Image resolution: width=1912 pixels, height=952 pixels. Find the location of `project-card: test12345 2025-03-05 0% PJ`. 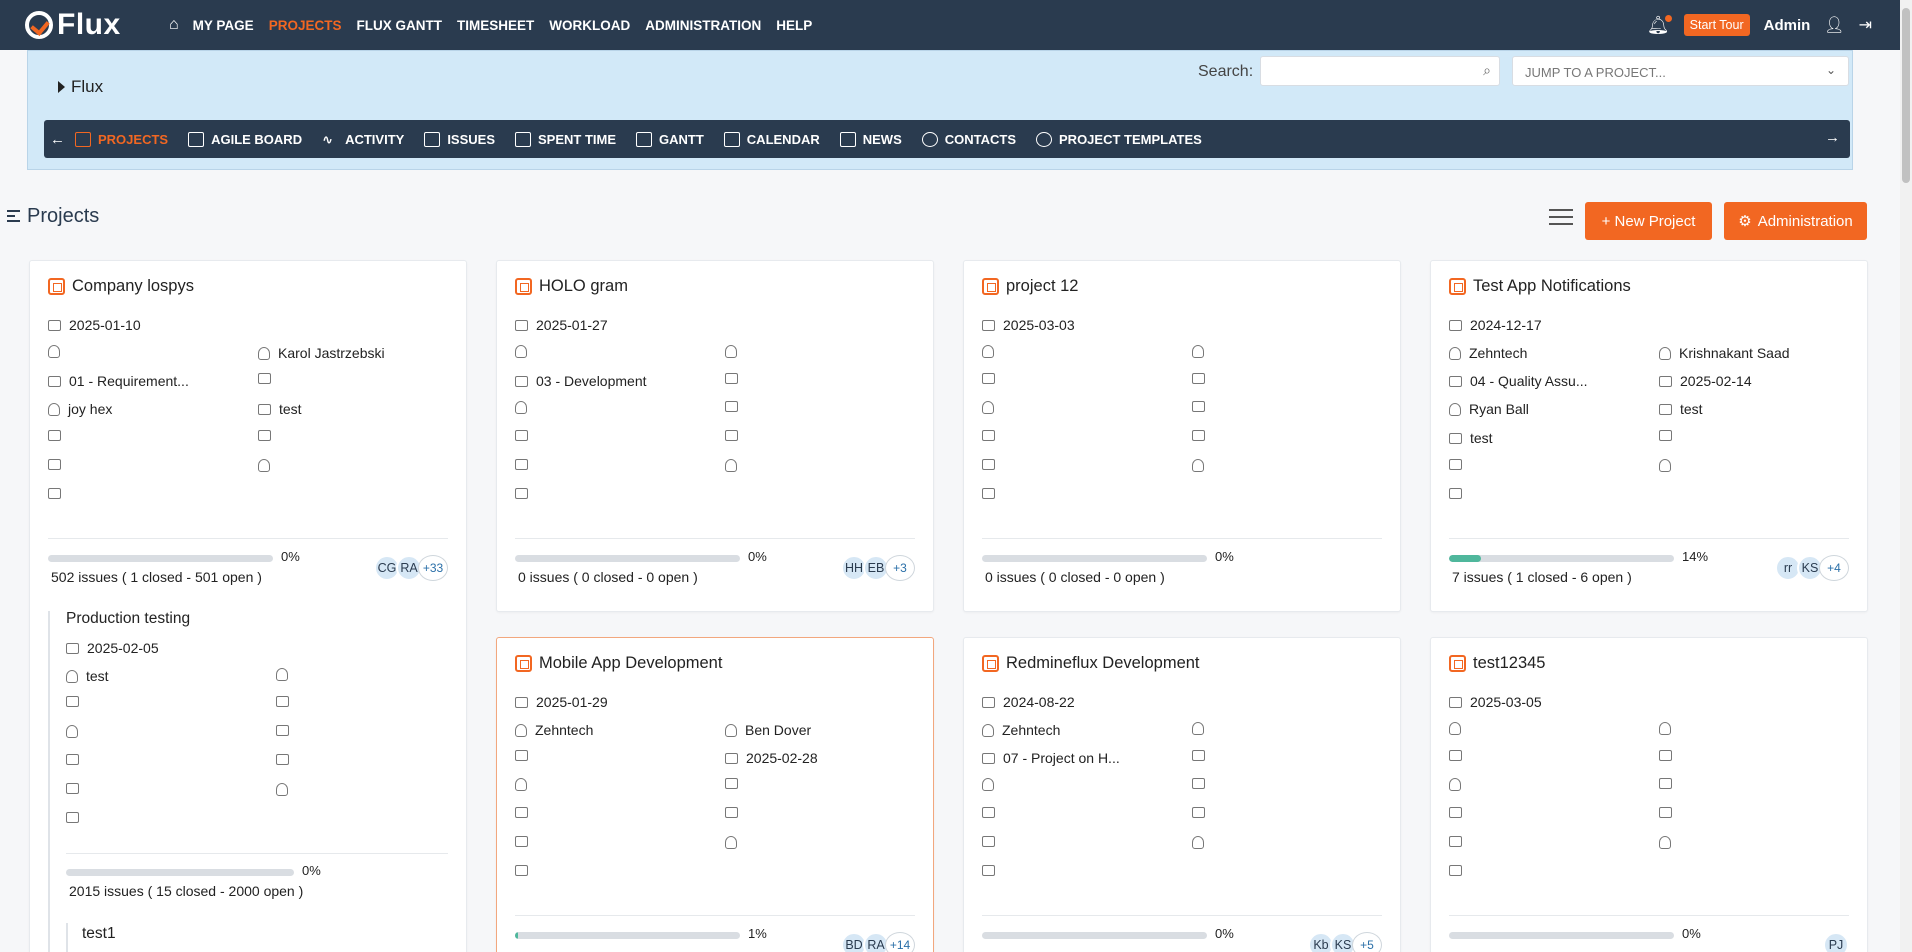

project-card: test12345 2025-03-05 0% PJ is located at coordinates (1649, 794).